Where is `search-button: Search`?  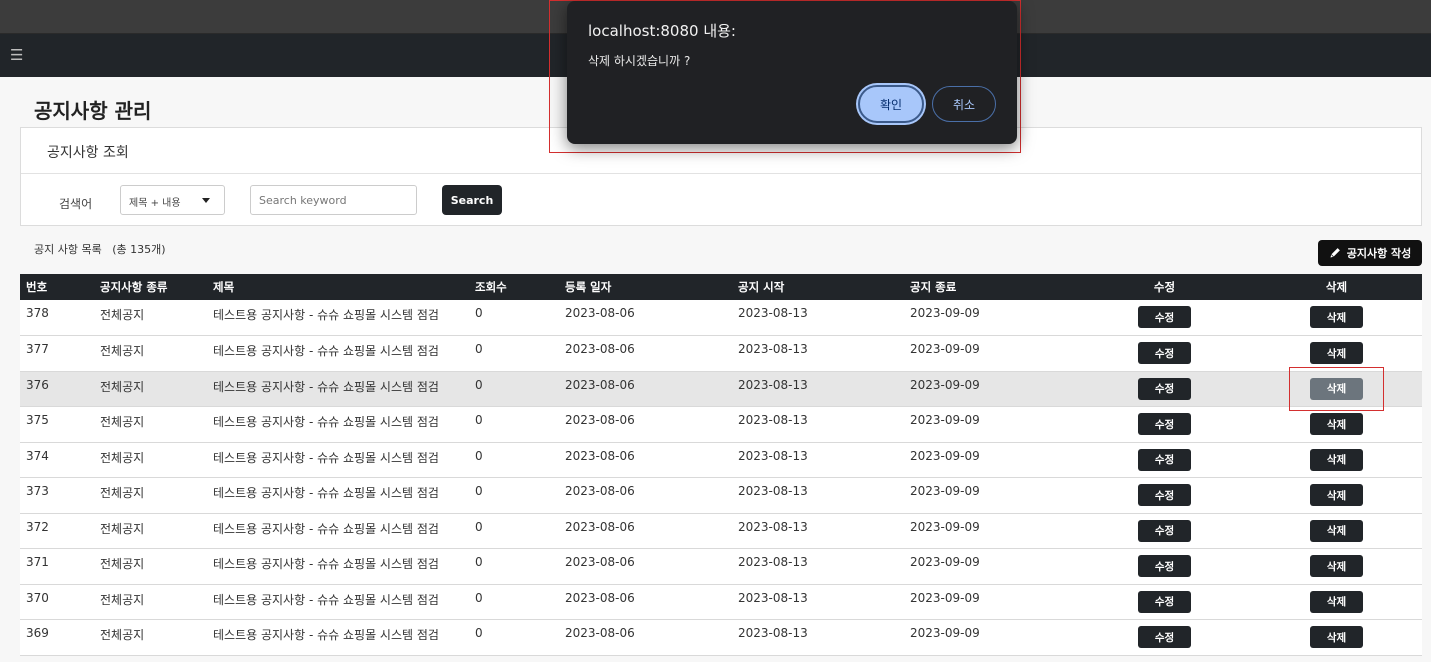 search-button: Search is located at coordinates (472, 200).